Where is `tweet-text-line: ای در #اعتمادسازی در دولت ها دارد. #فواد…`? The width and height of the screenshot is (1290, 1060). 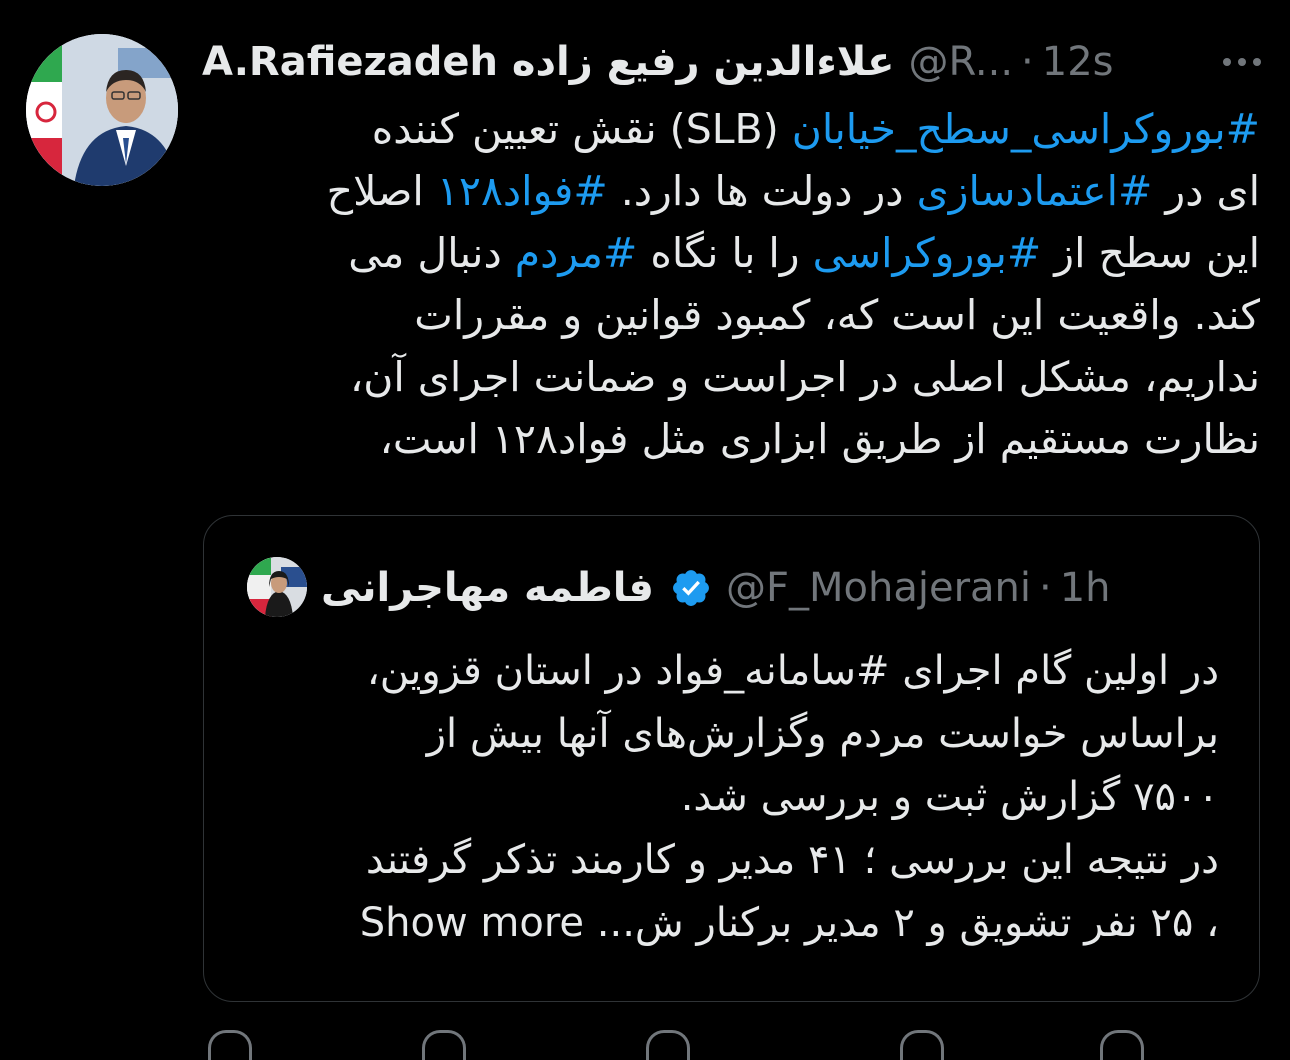
tweet-text-line: ای در #اعتمادسازی در دولت ها دارد. #فواد… is located at coordinates (730, 191).